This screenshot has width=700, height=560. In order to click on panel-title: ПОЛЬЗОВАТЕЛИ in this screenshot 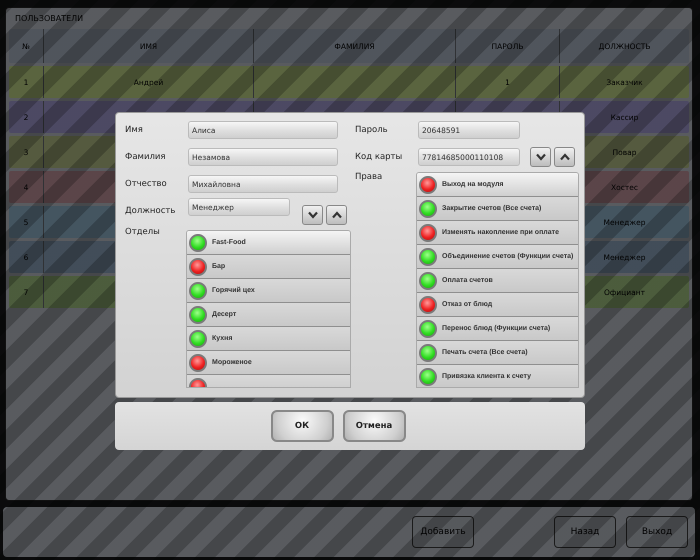, I will do `click(49, 19)`.